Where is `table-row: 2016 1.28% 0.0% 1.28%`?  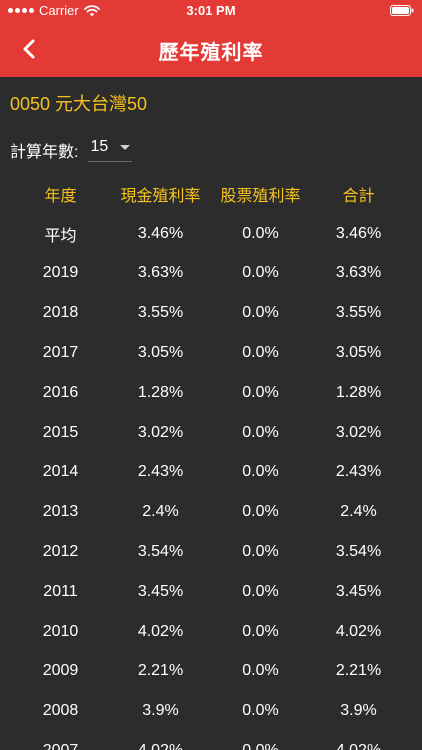 table-row: 2016 1.28% 0.0% 1.28% is located at coordinates (211, 393).